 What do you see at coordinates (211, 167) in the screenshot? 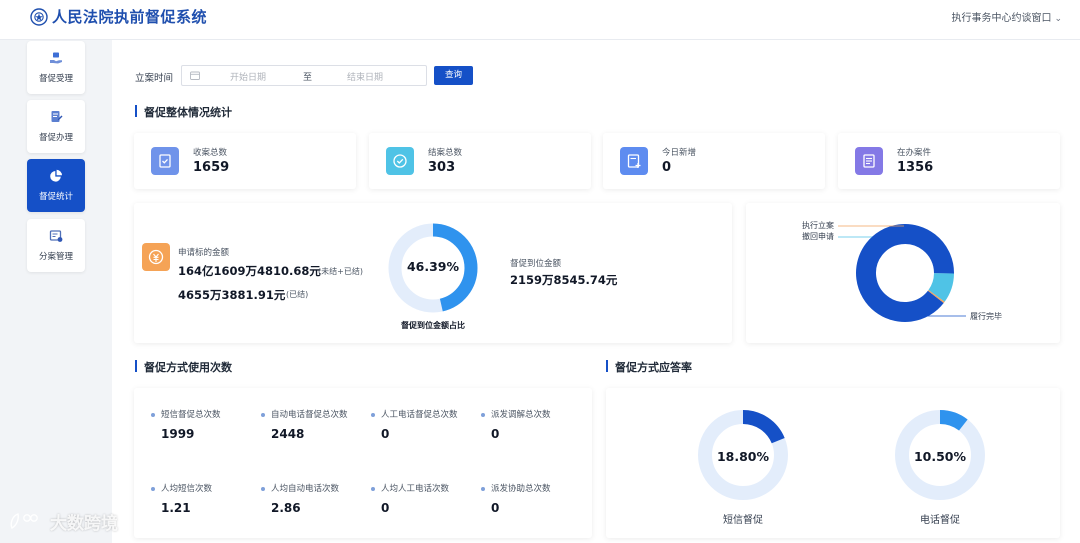
I see `stat-value: 1659` at bounding box center [211, 167].